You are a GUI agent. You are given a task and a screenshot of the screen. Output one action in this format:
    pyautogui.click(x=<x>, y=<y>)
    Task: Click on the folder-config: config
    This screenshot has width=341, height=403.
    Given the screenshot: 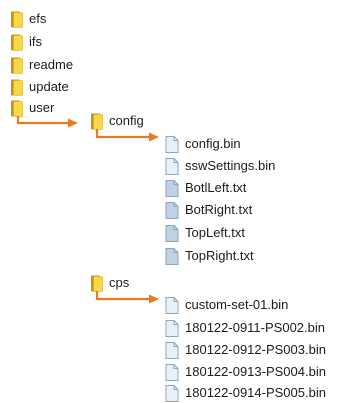 What is the action you would take?
    pyautogui.click(x=117, y=121)
    